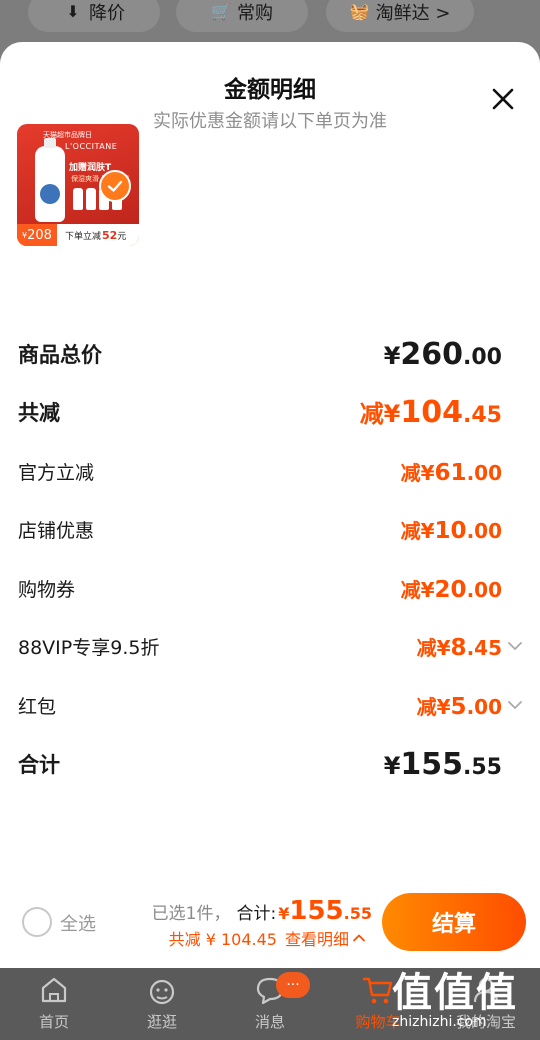  Describe the element at coordinates (293, 985) in the screenshot. I see `message-badge: ···` at that location.